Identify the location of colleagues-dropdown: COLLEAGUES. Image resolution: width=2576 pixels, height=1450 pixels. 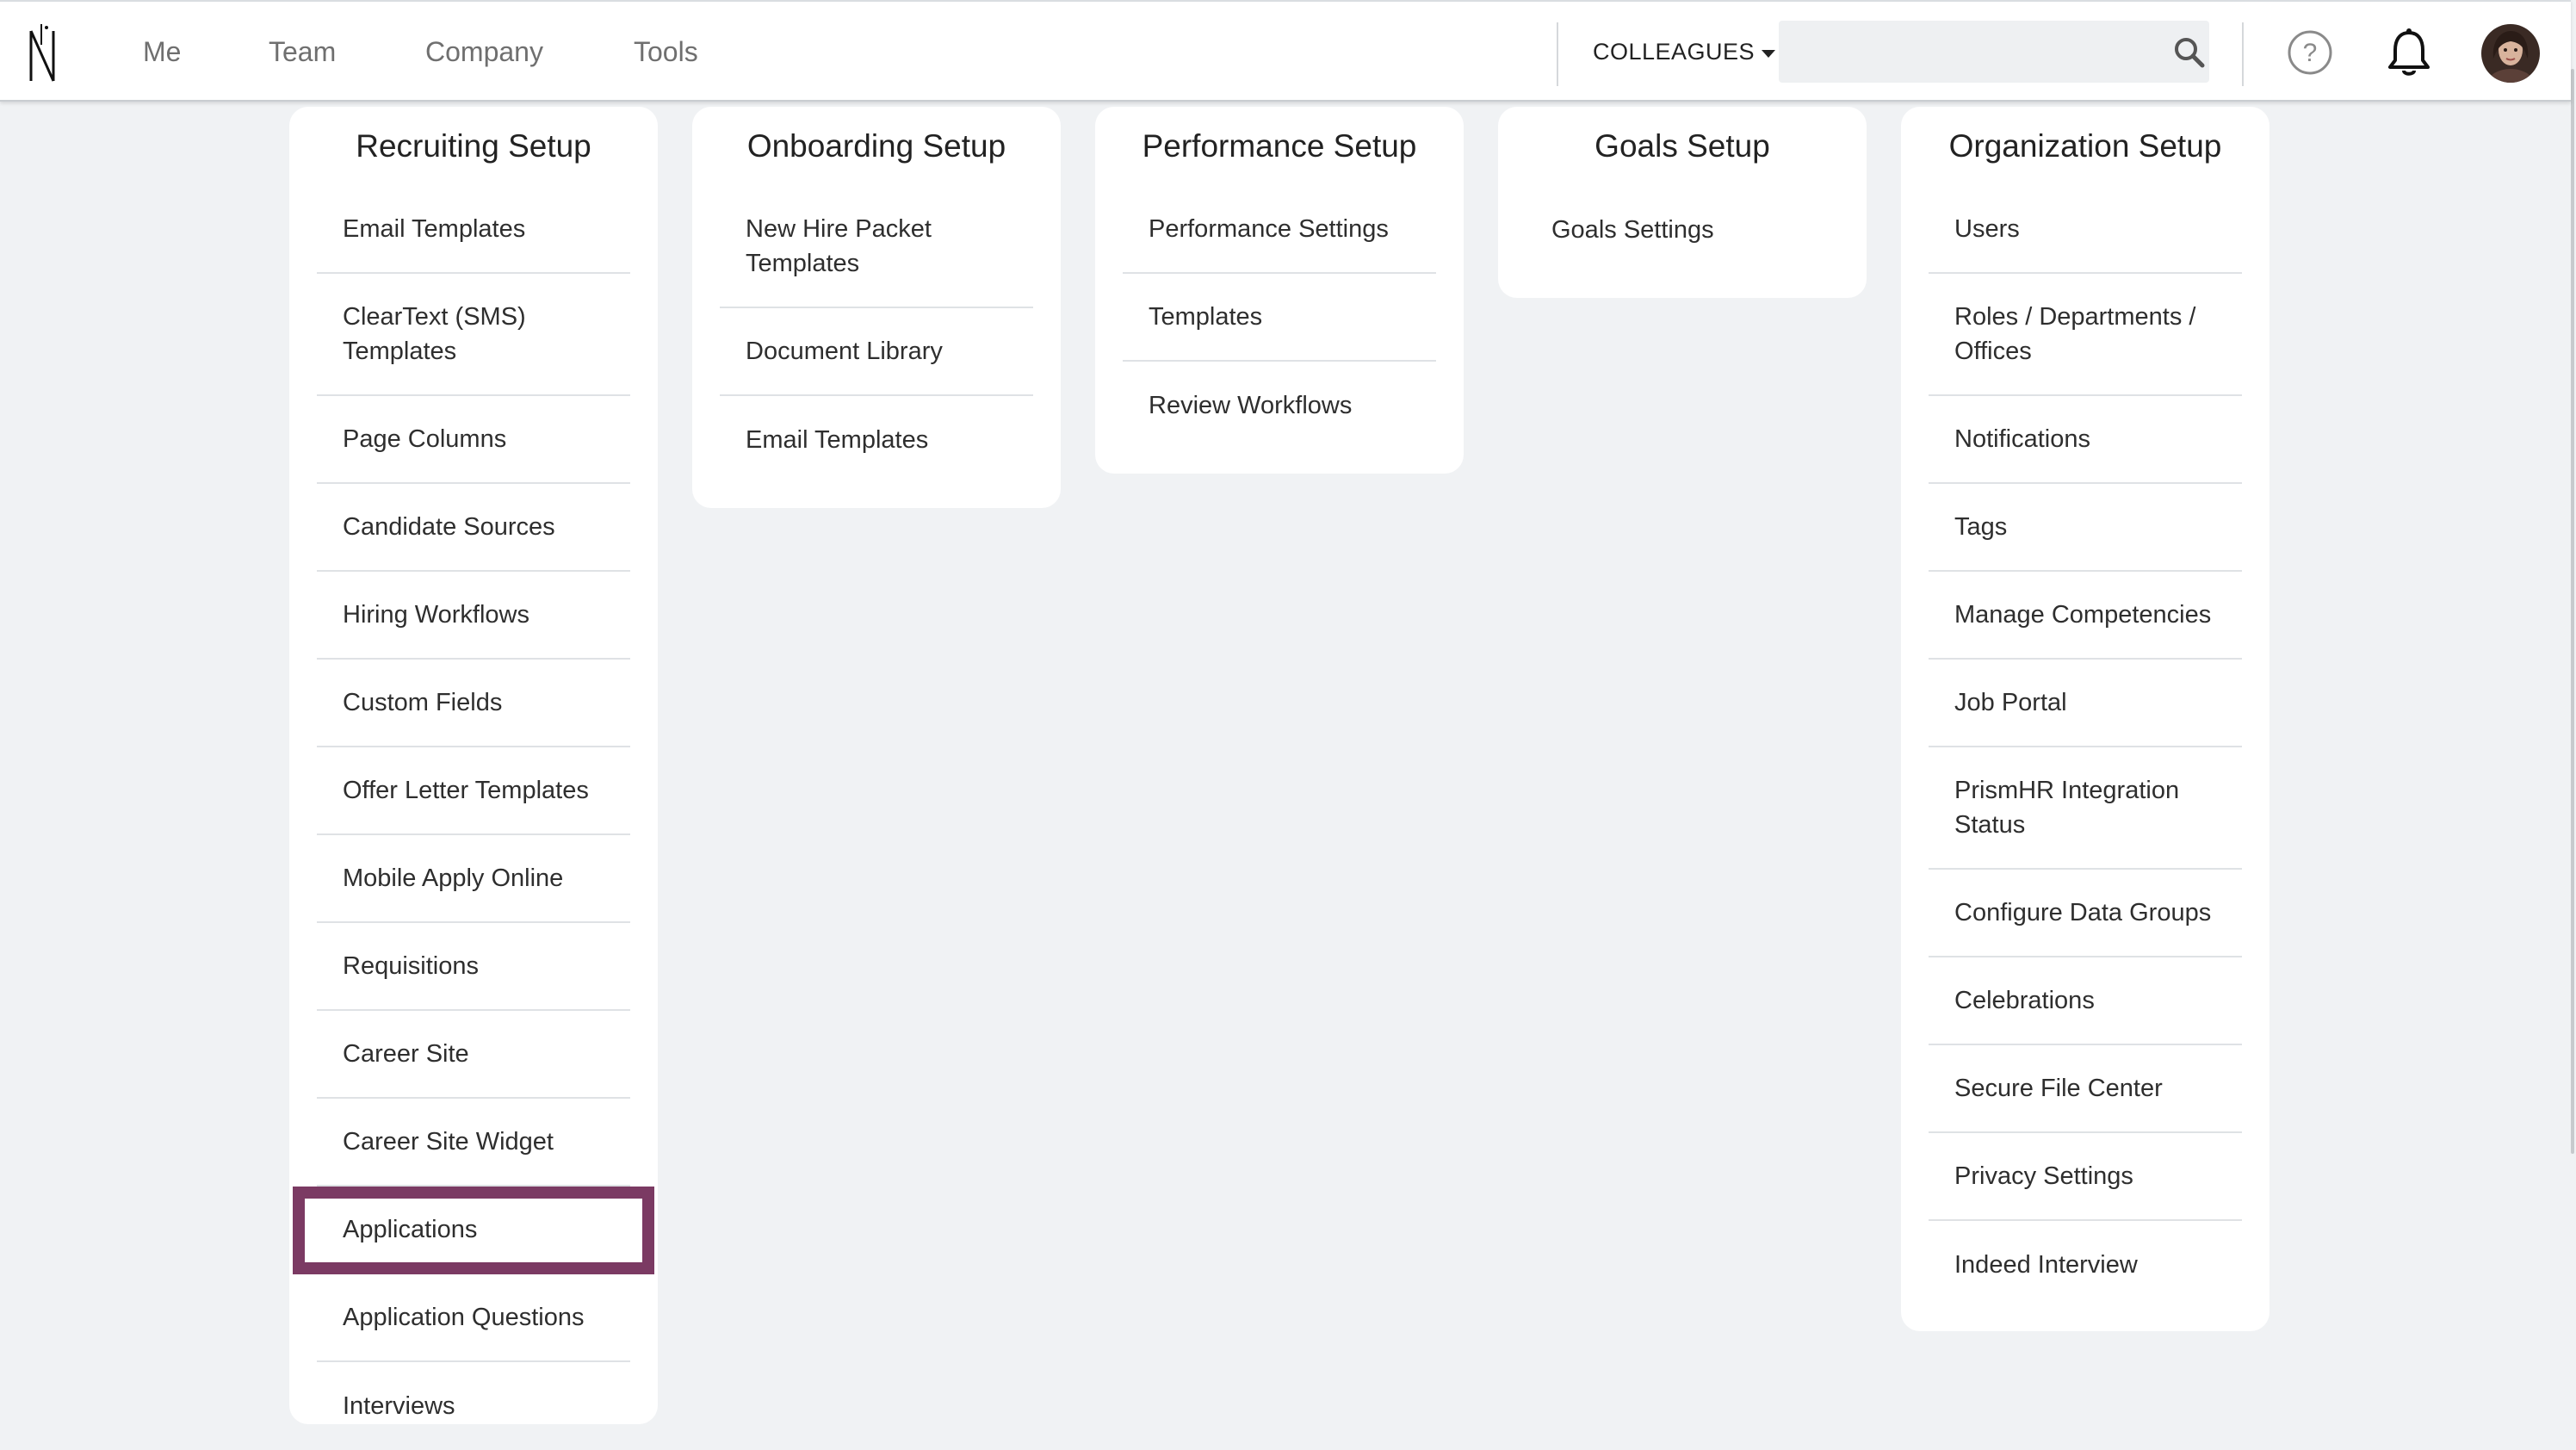
(1685, 51).